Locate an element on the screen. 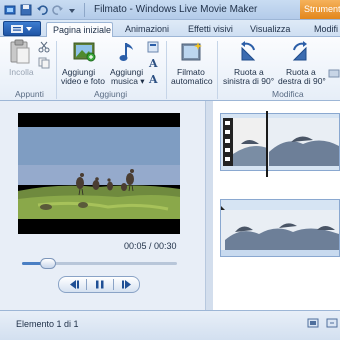 Image resolution: width=340 pixels, height=340 pixels. rotate-right-icon is located at coordinates (299, 51).